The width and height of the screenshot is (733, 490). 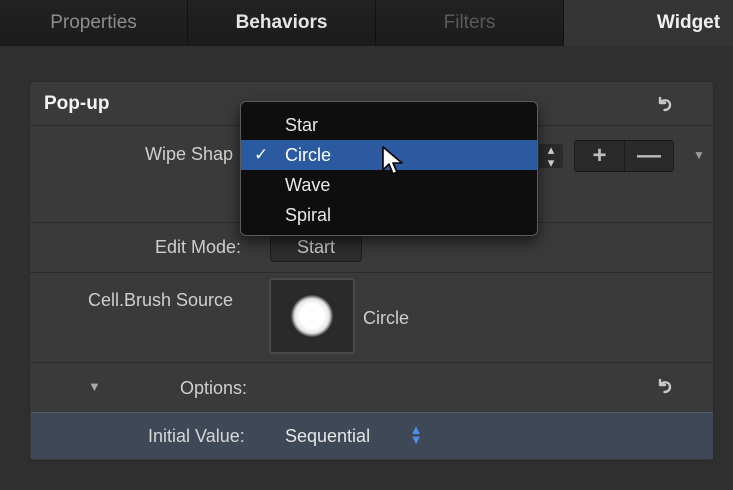 I want to click on menu-item-star: Star, so click(x=389, y=125).